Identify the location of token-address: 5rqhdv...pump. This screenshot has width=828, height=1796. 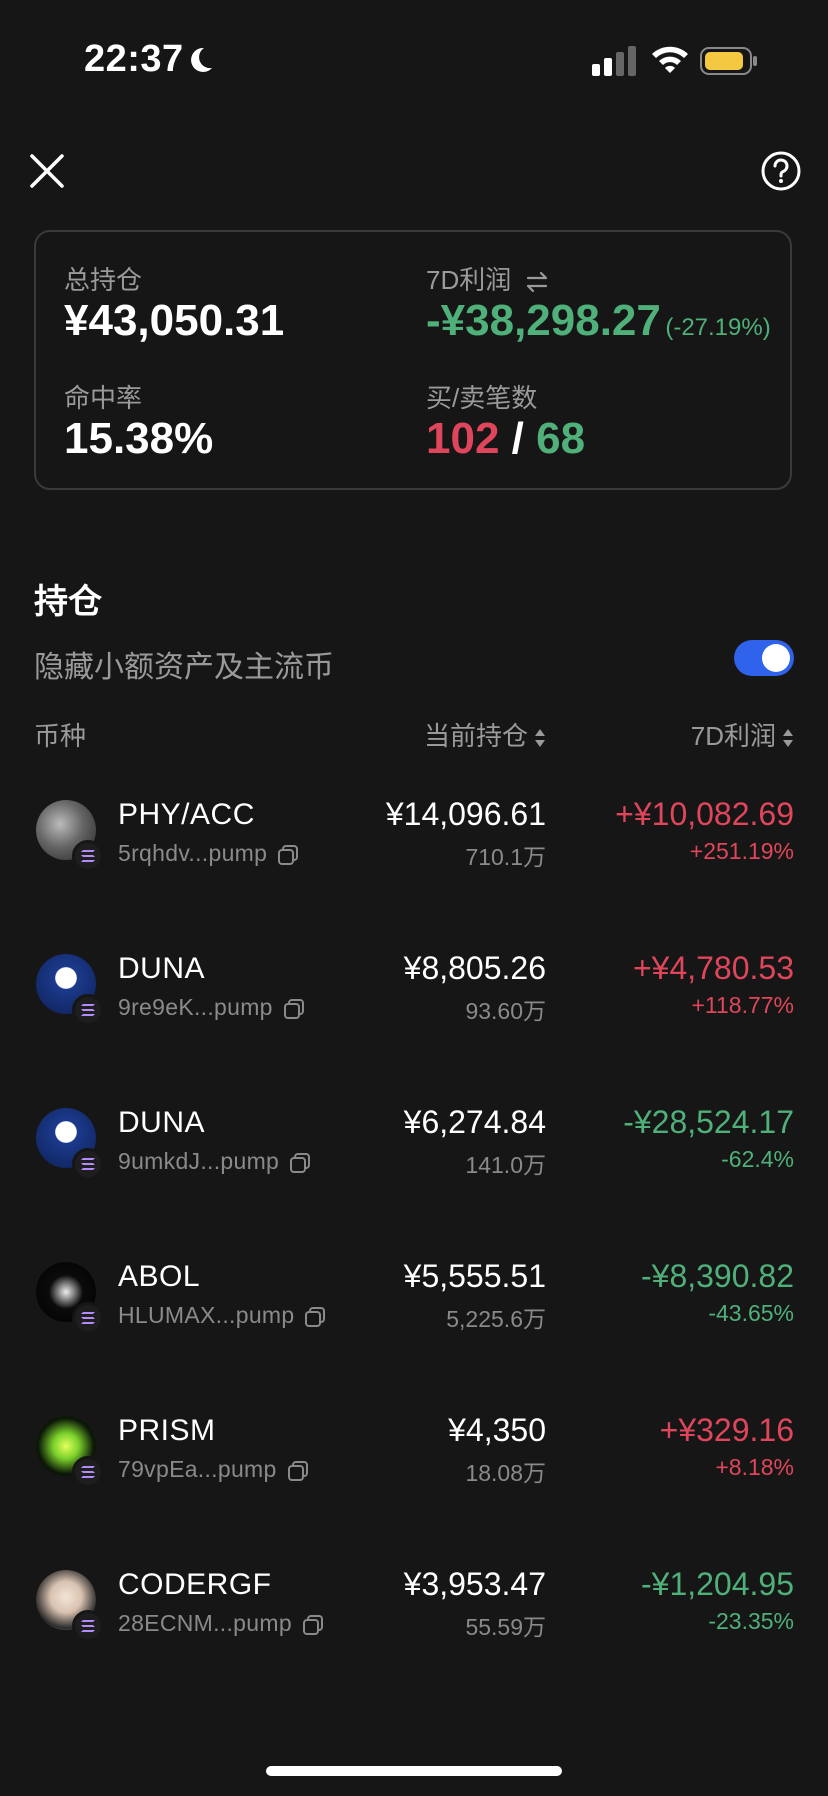
(208, 853).